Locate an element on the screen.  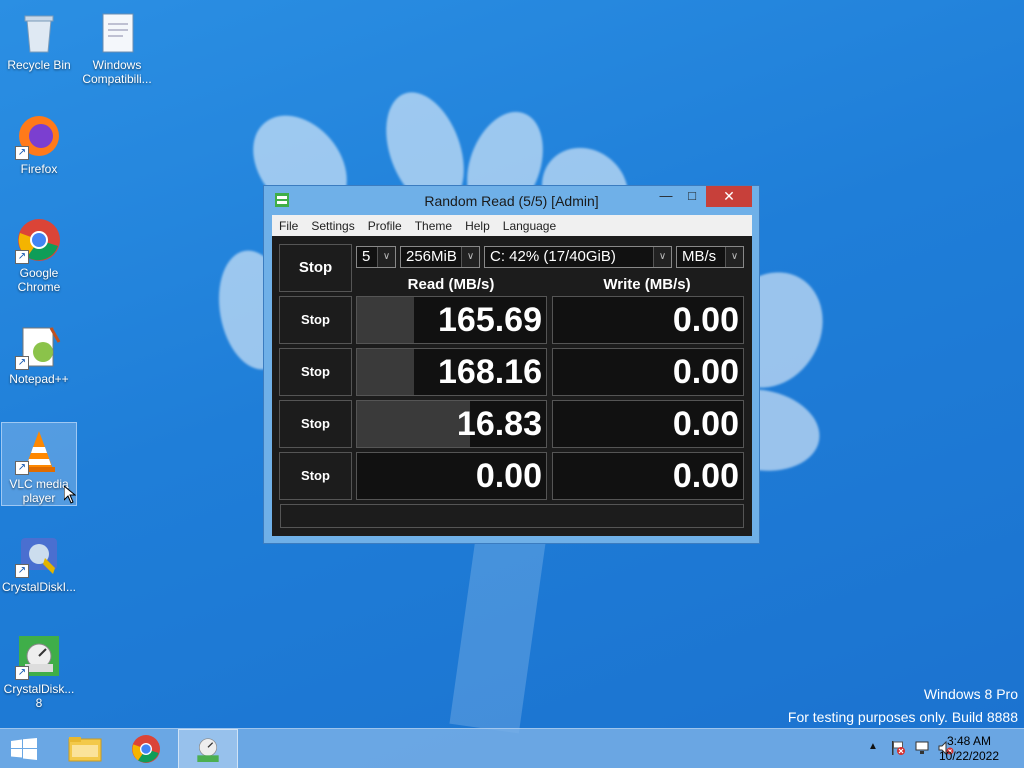
desktop-icon-notepadpp: ↗ Notepad++ is located at coordinates (39, 352).